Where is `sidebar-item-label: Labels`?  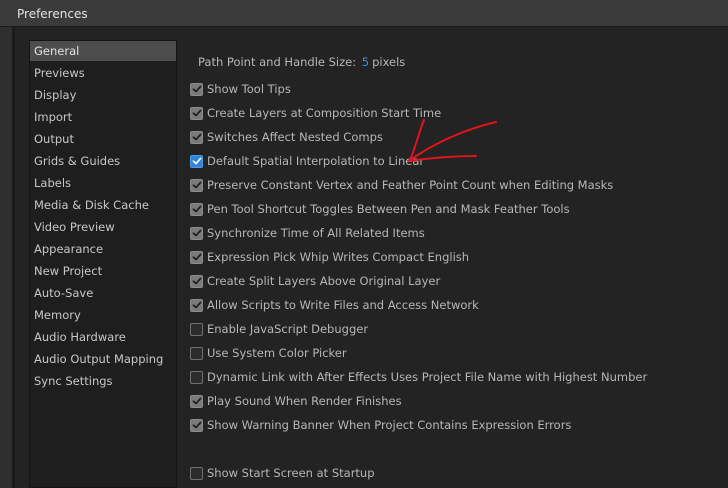
sidebar-item-label: Labels is located at coordinates (53, 183).